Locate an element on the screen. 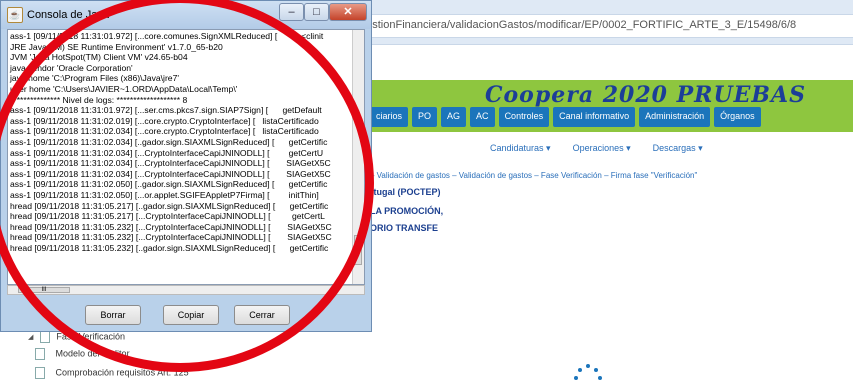 The width and height of the screenshot is (853, 384). copy-button: Copiar is located at coordinates (191, 315).